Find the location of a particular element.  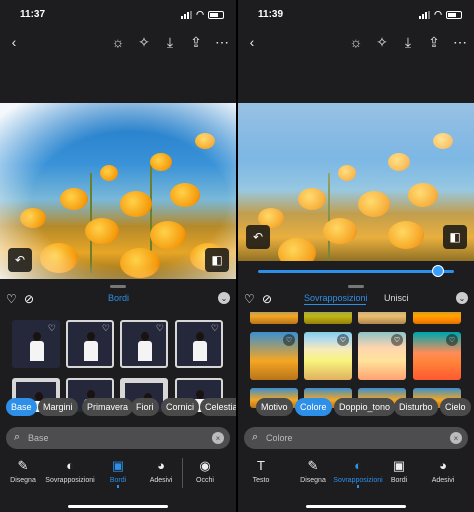

category-chips: Motivo Colore Doppio_tono Disturbo Cielo is located at coordinates (356, 408).